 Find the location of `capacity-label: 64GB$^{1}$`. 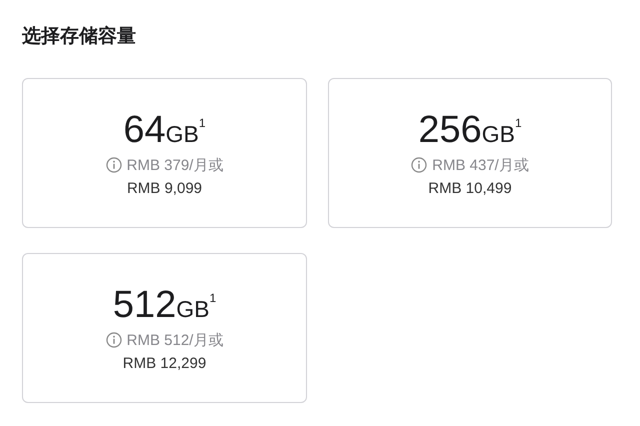

capacity-label: 64GB$^{1}$ is located at coordinates (164, 131).